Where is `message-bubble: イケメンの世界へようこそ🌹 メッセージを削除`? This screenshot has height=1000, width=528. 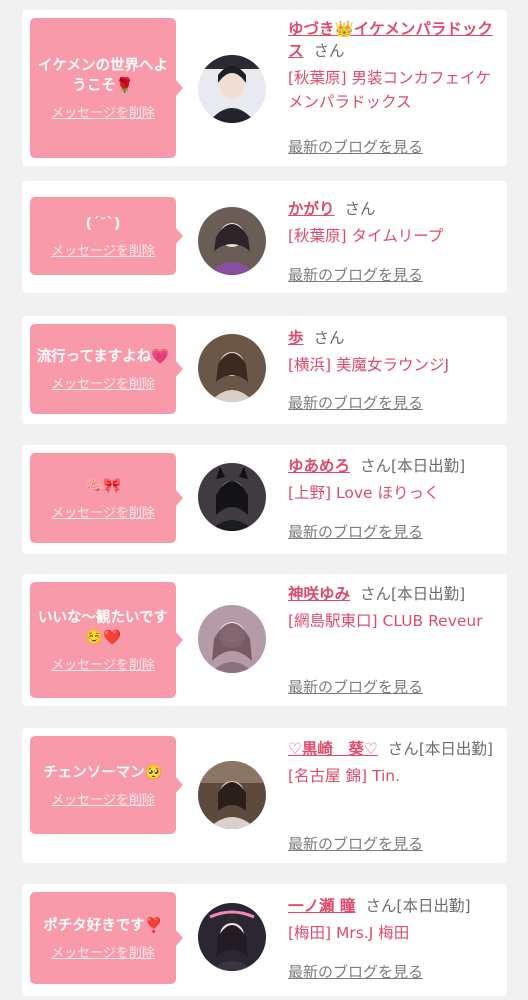
message-bubble: イケメンの世界へようこそ🌹 メッセージを削除 is located at coordinates (106, 88).